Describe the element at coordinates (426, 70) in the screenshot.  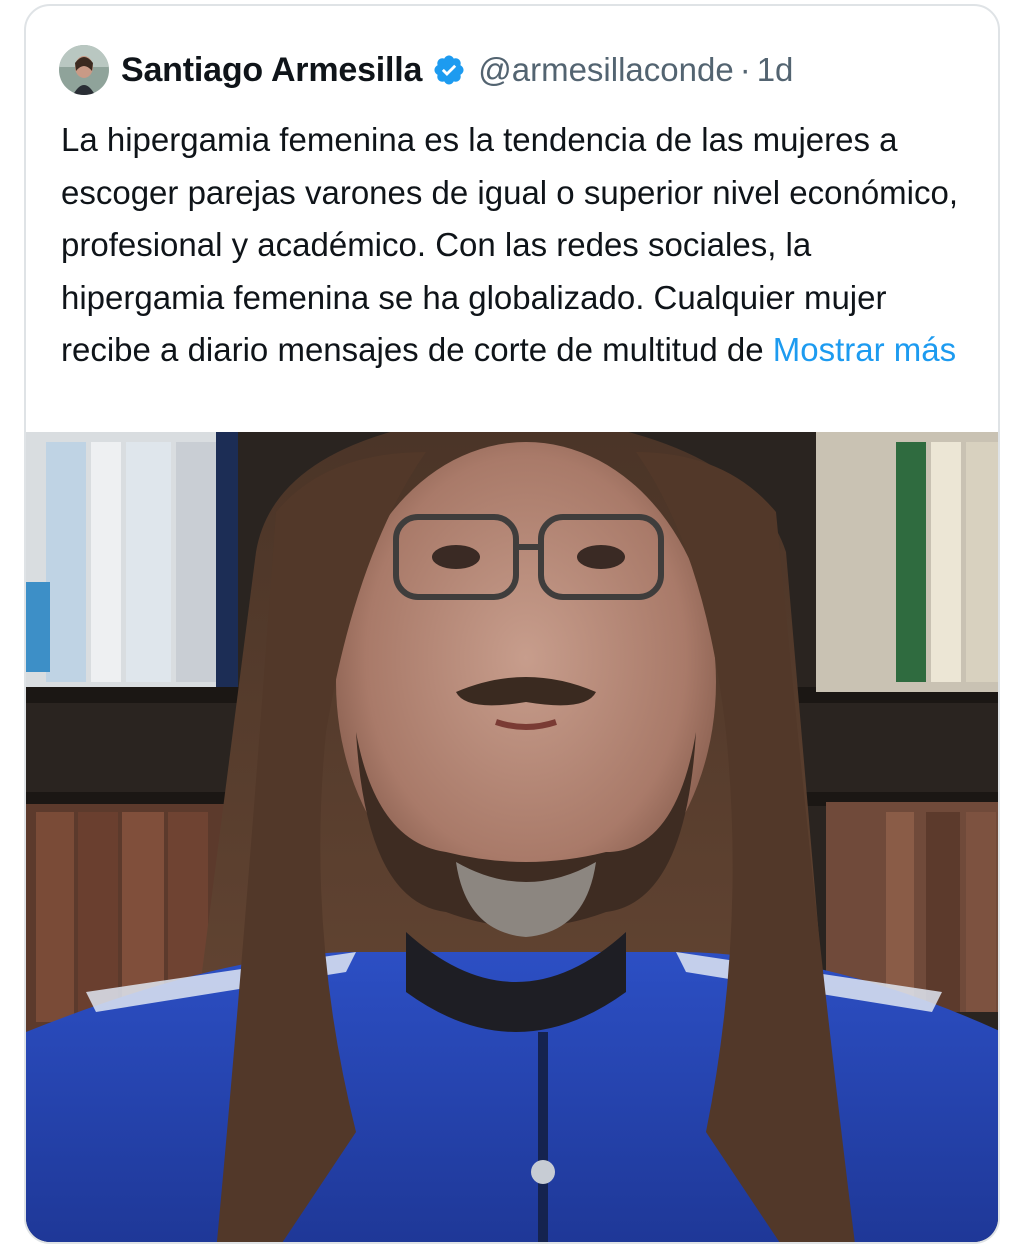
I see `tweet-header: Santiago Armesilla @armesillaconde · 1d` at that location.